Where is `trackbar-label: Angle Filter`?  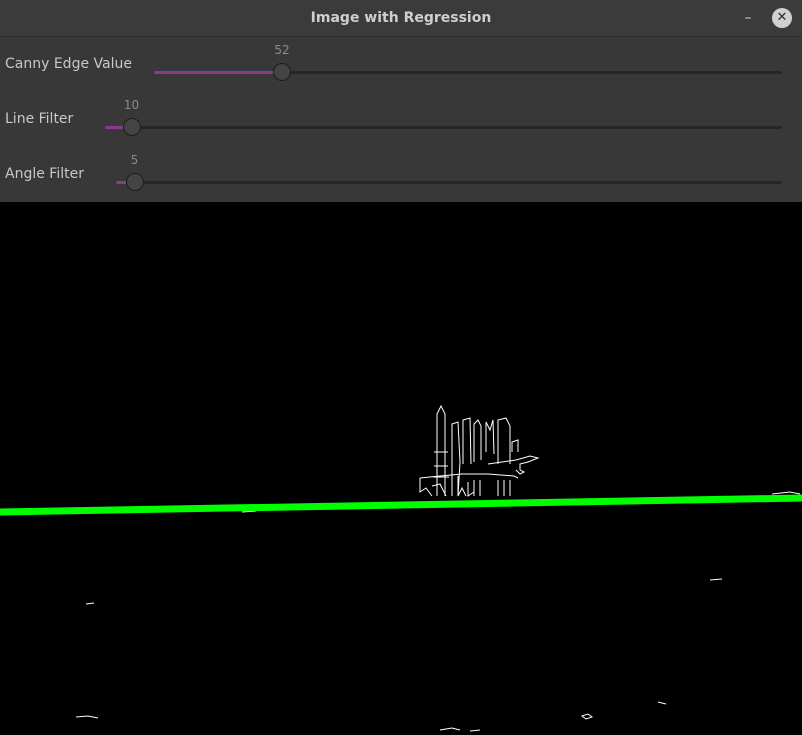 trackbar-label: Angle Filter is located at coordinates (44, 174).